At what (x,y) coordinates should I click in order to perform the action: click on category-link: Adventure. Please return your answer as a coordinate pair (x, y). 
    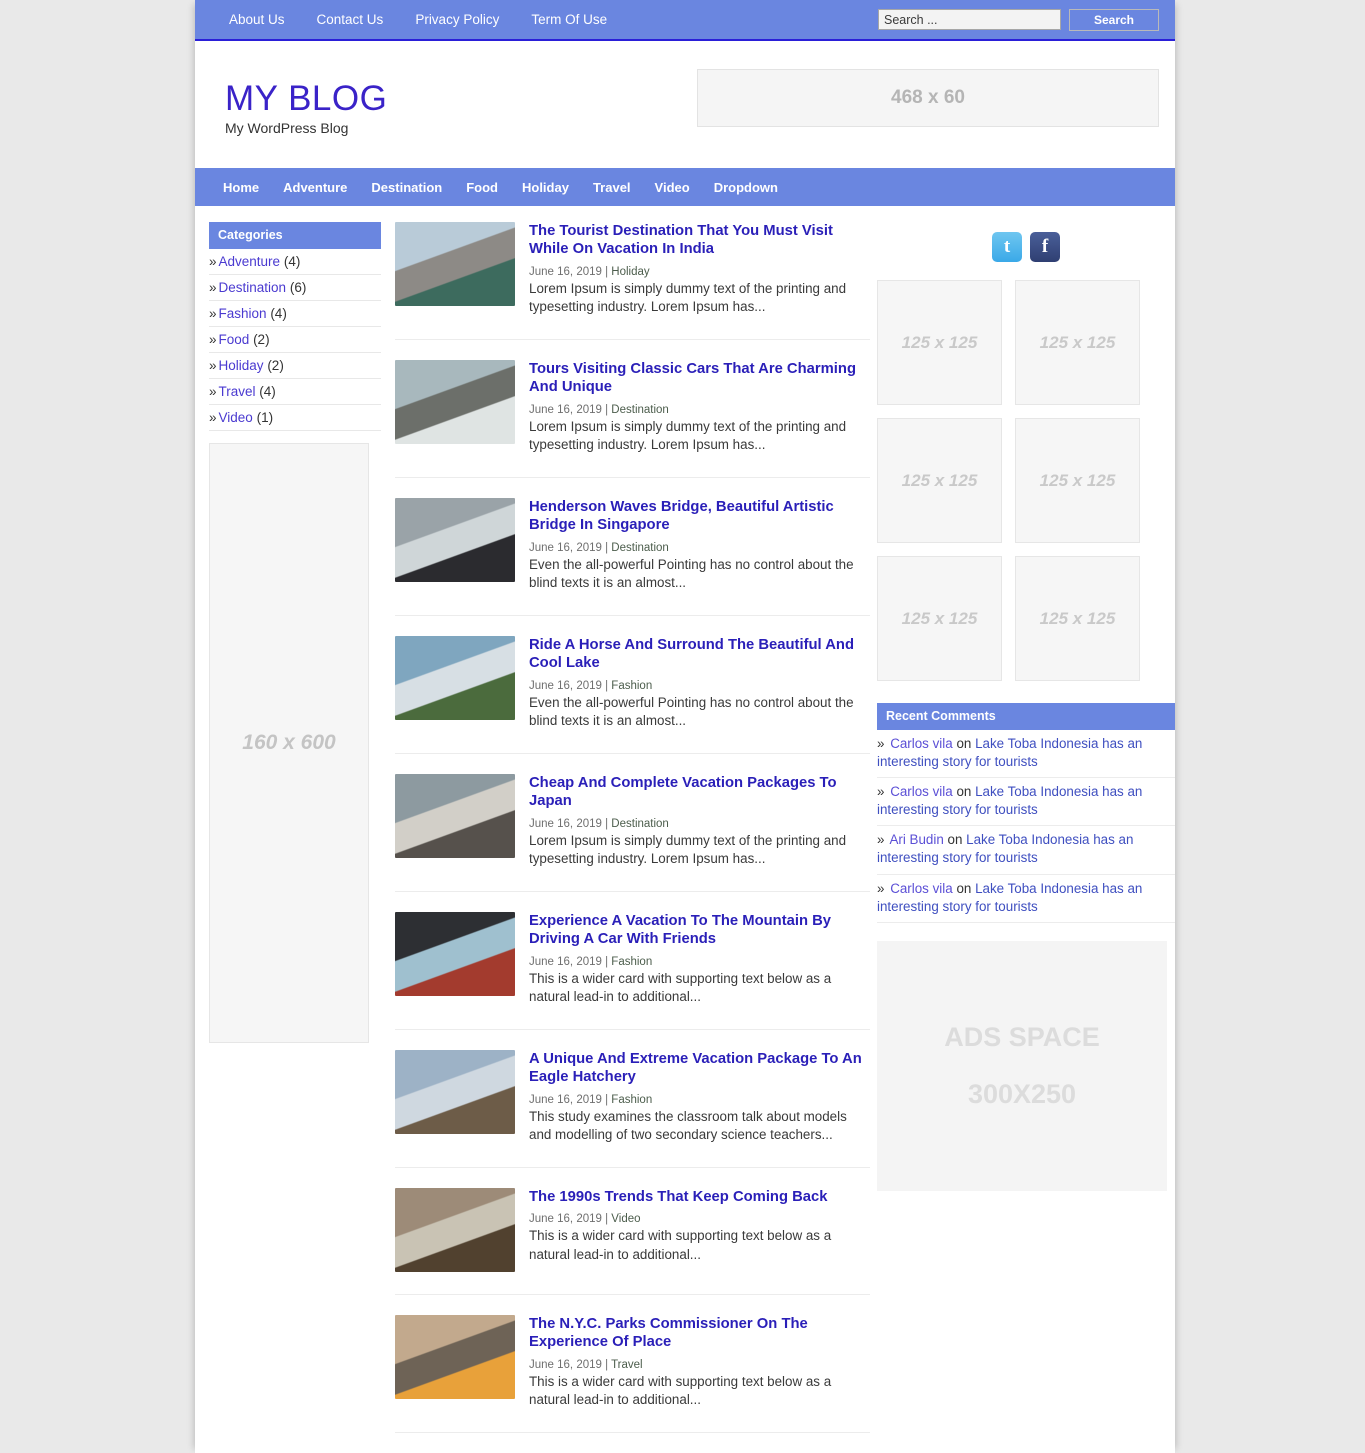
    Looking at the image, I should click on (250, 261).